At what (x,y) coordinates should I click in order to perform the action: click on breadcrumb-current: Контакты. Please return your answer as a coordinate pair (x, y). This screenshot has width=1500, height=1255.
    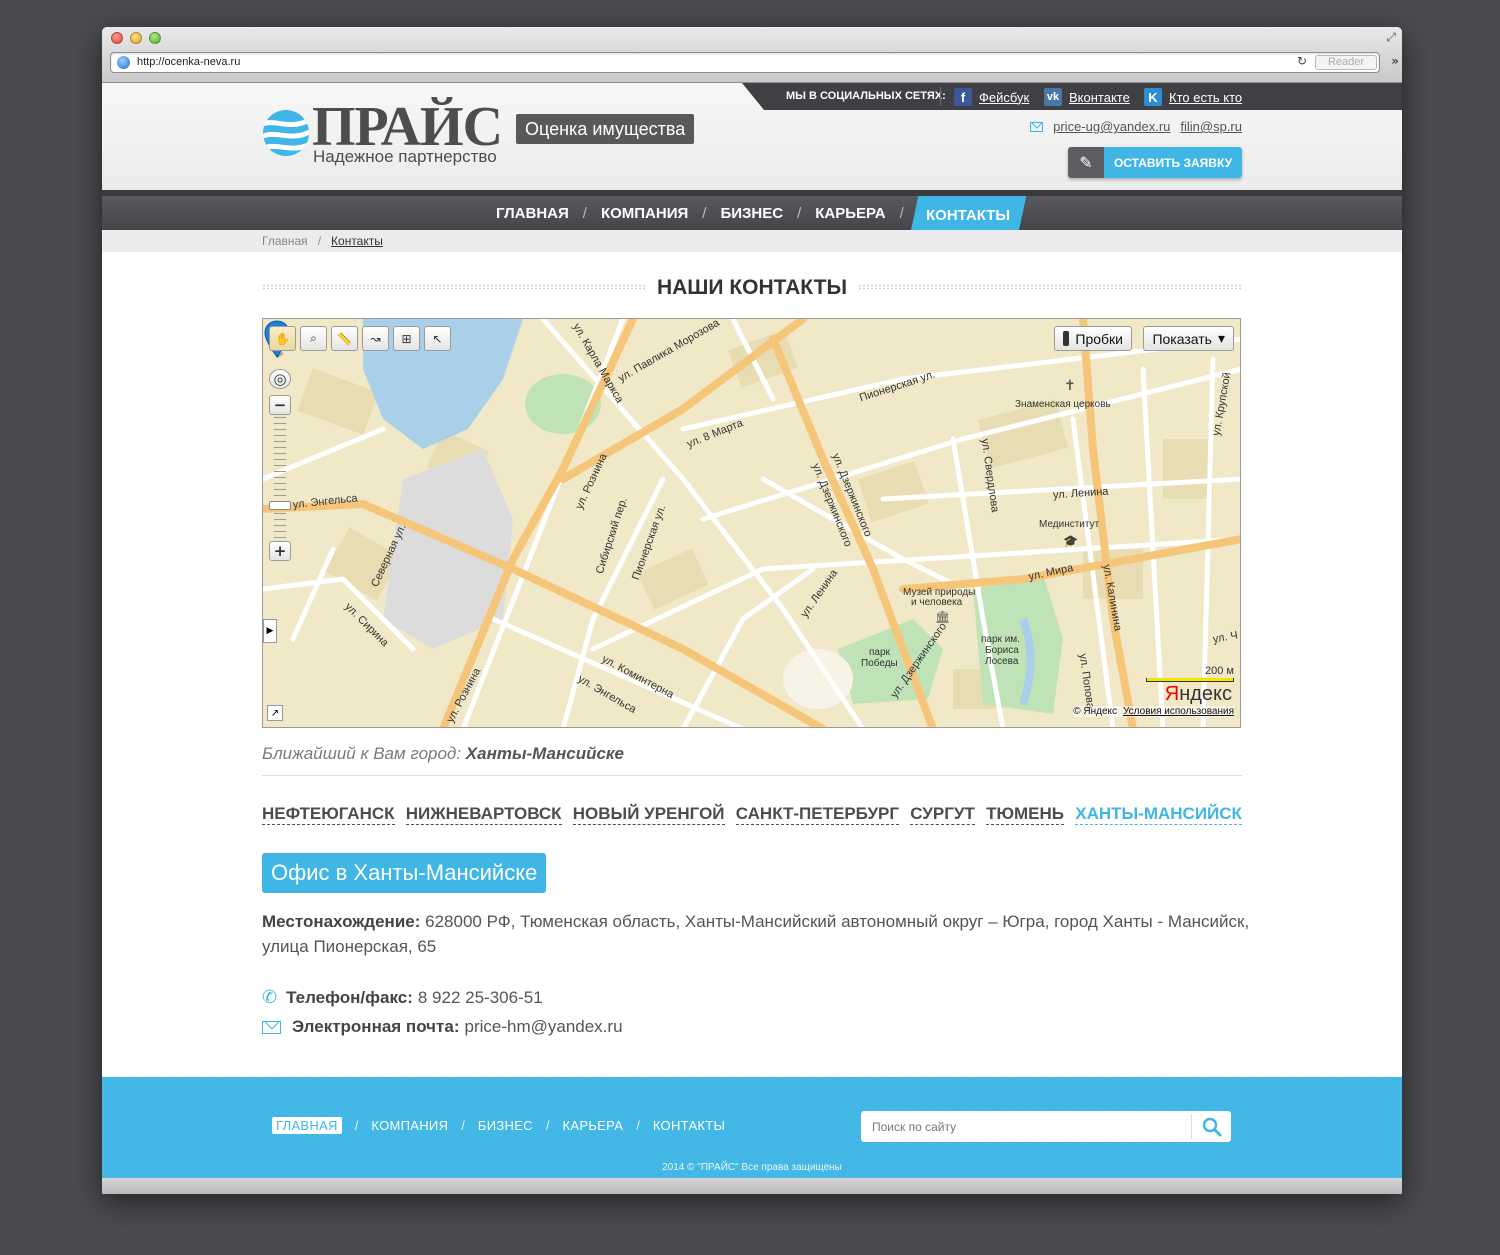
    Looking at the image, I should click on (357, 241).